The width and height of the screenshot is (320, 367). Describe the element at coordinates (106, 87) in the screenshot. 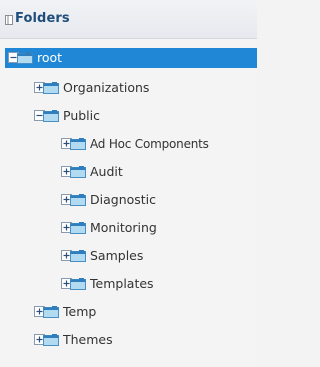

I see `tree-node-label: Organizations` at that location.